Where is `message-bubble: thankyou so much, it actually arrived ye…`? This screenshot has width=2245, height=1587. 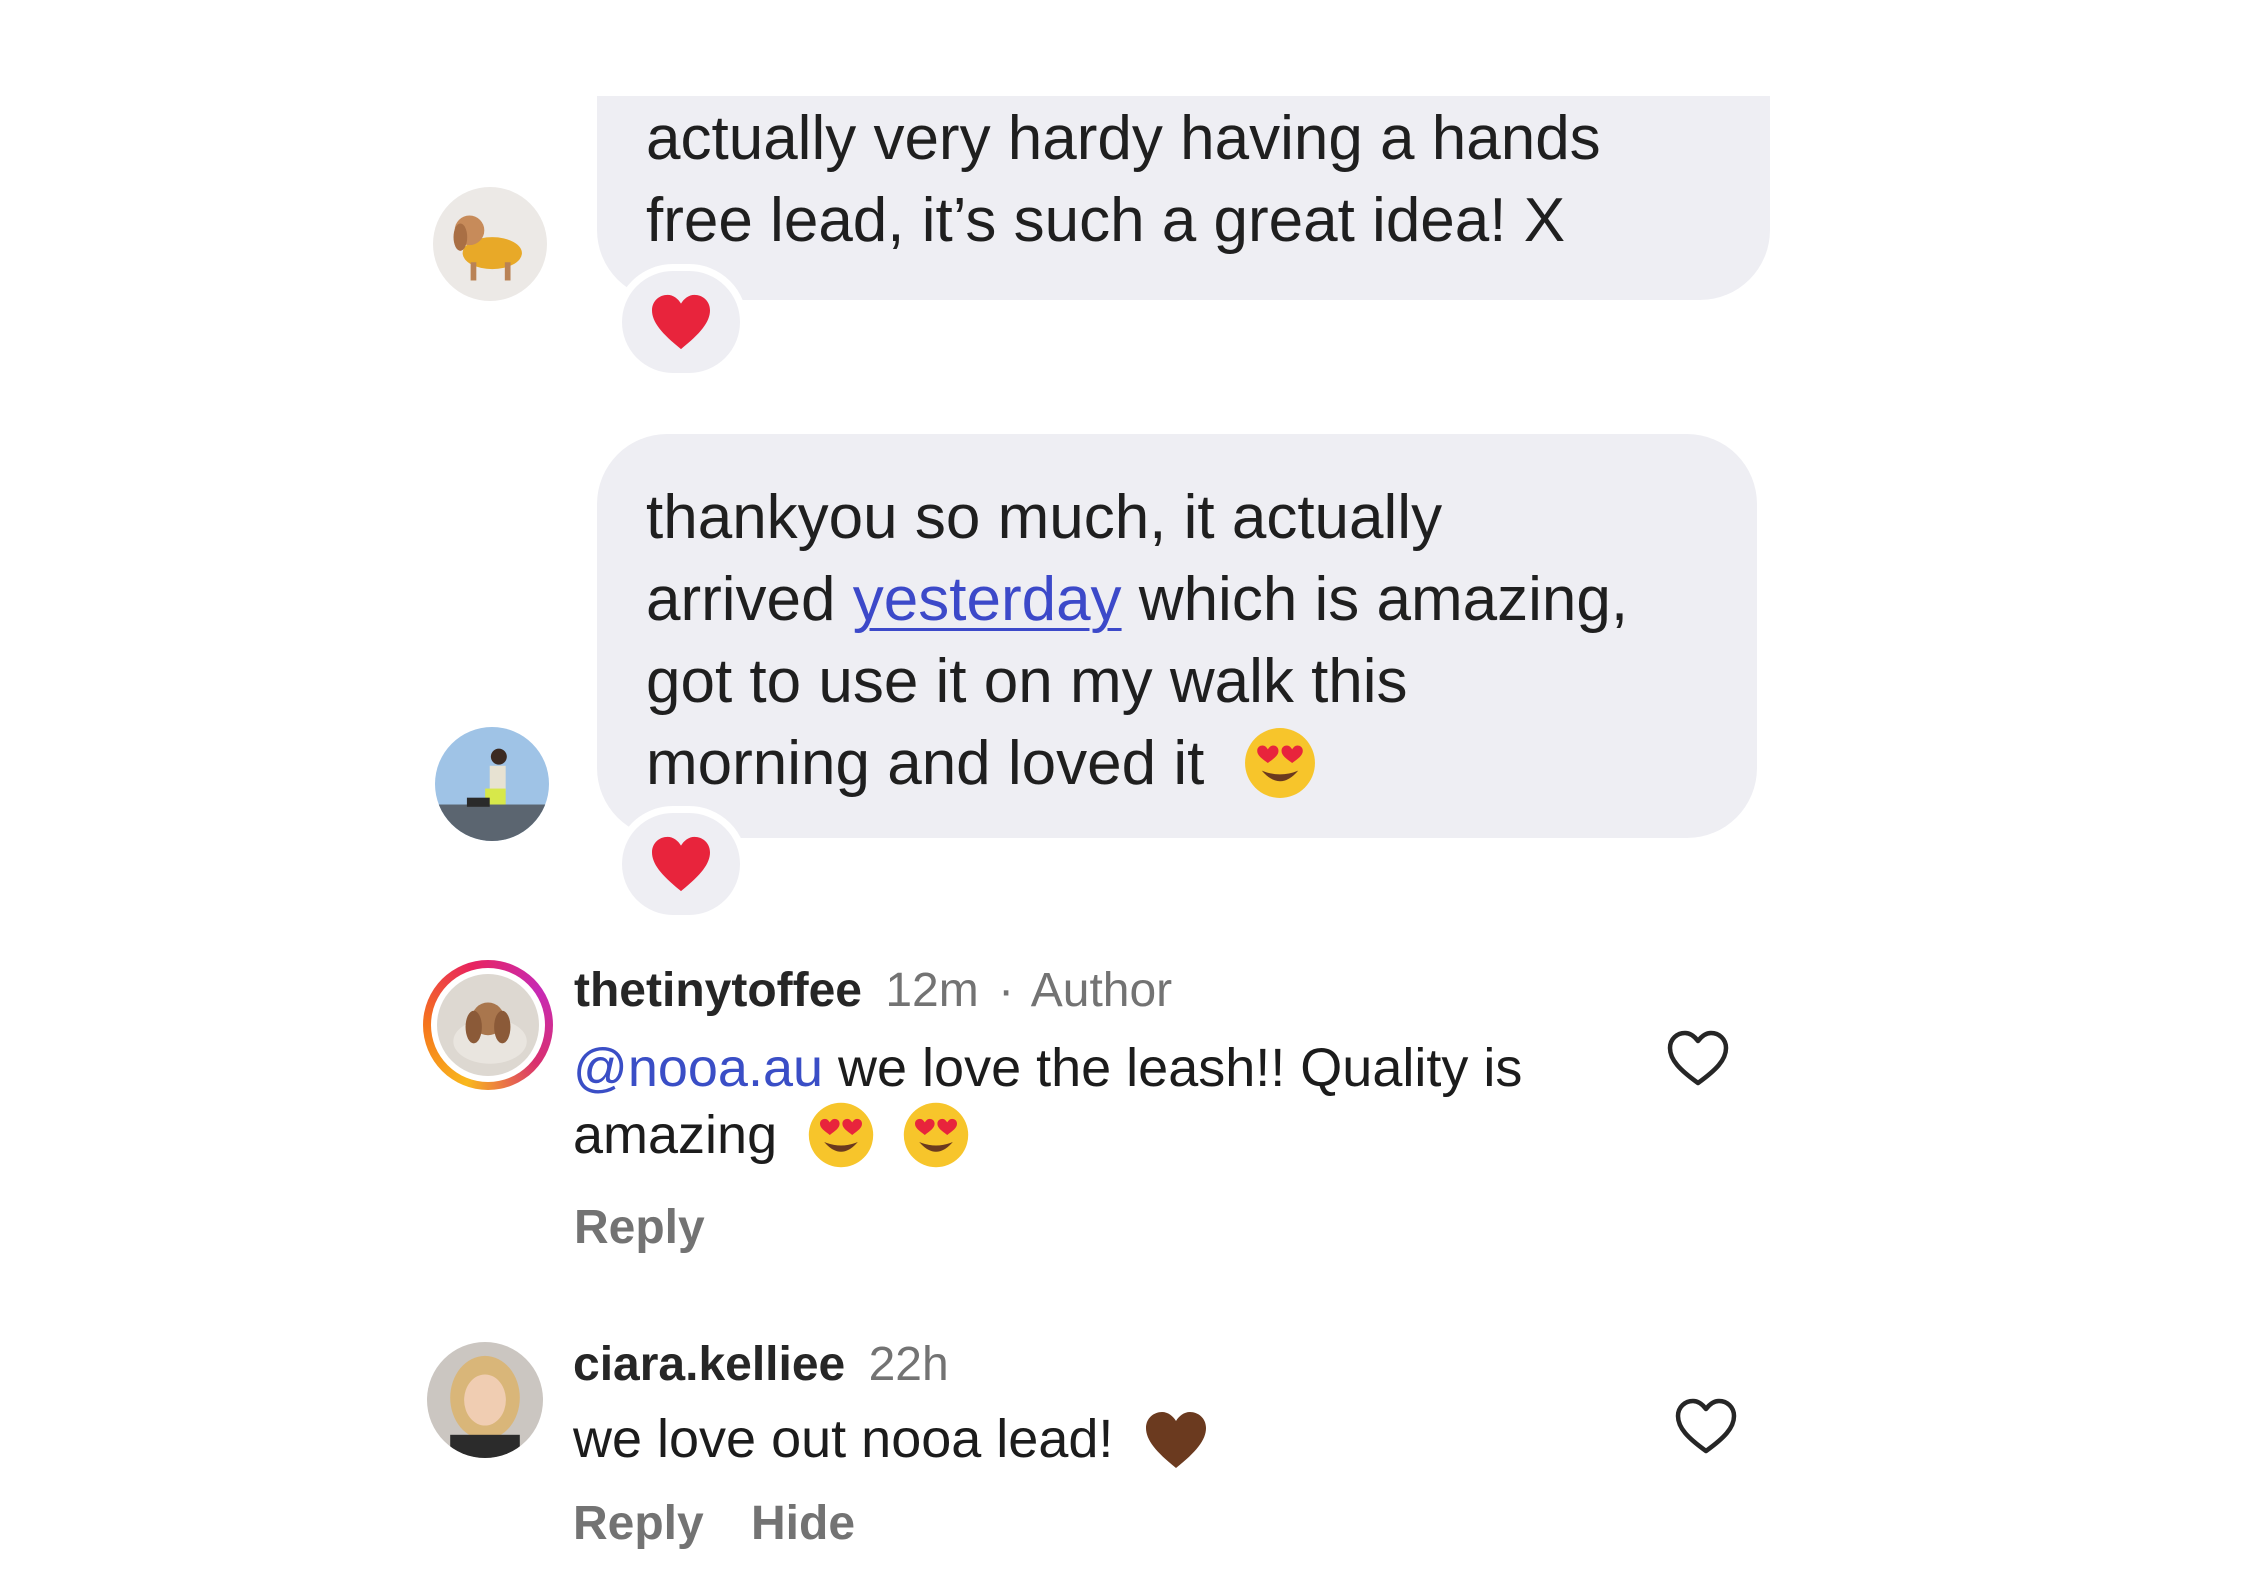 message-bubble: thankyou so much, it actually arrived ye… is located at coordinates (1177, 636).